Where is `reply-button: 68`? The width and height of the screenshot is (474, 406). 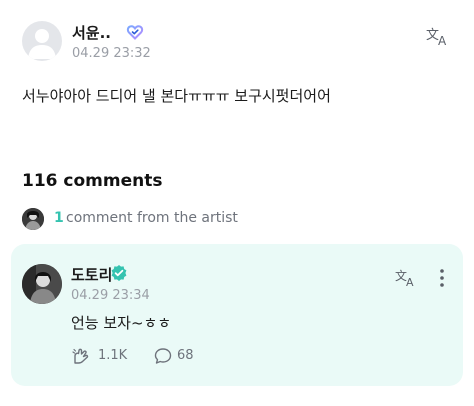
reply-button: 68 is located at coordinates (183, 356).